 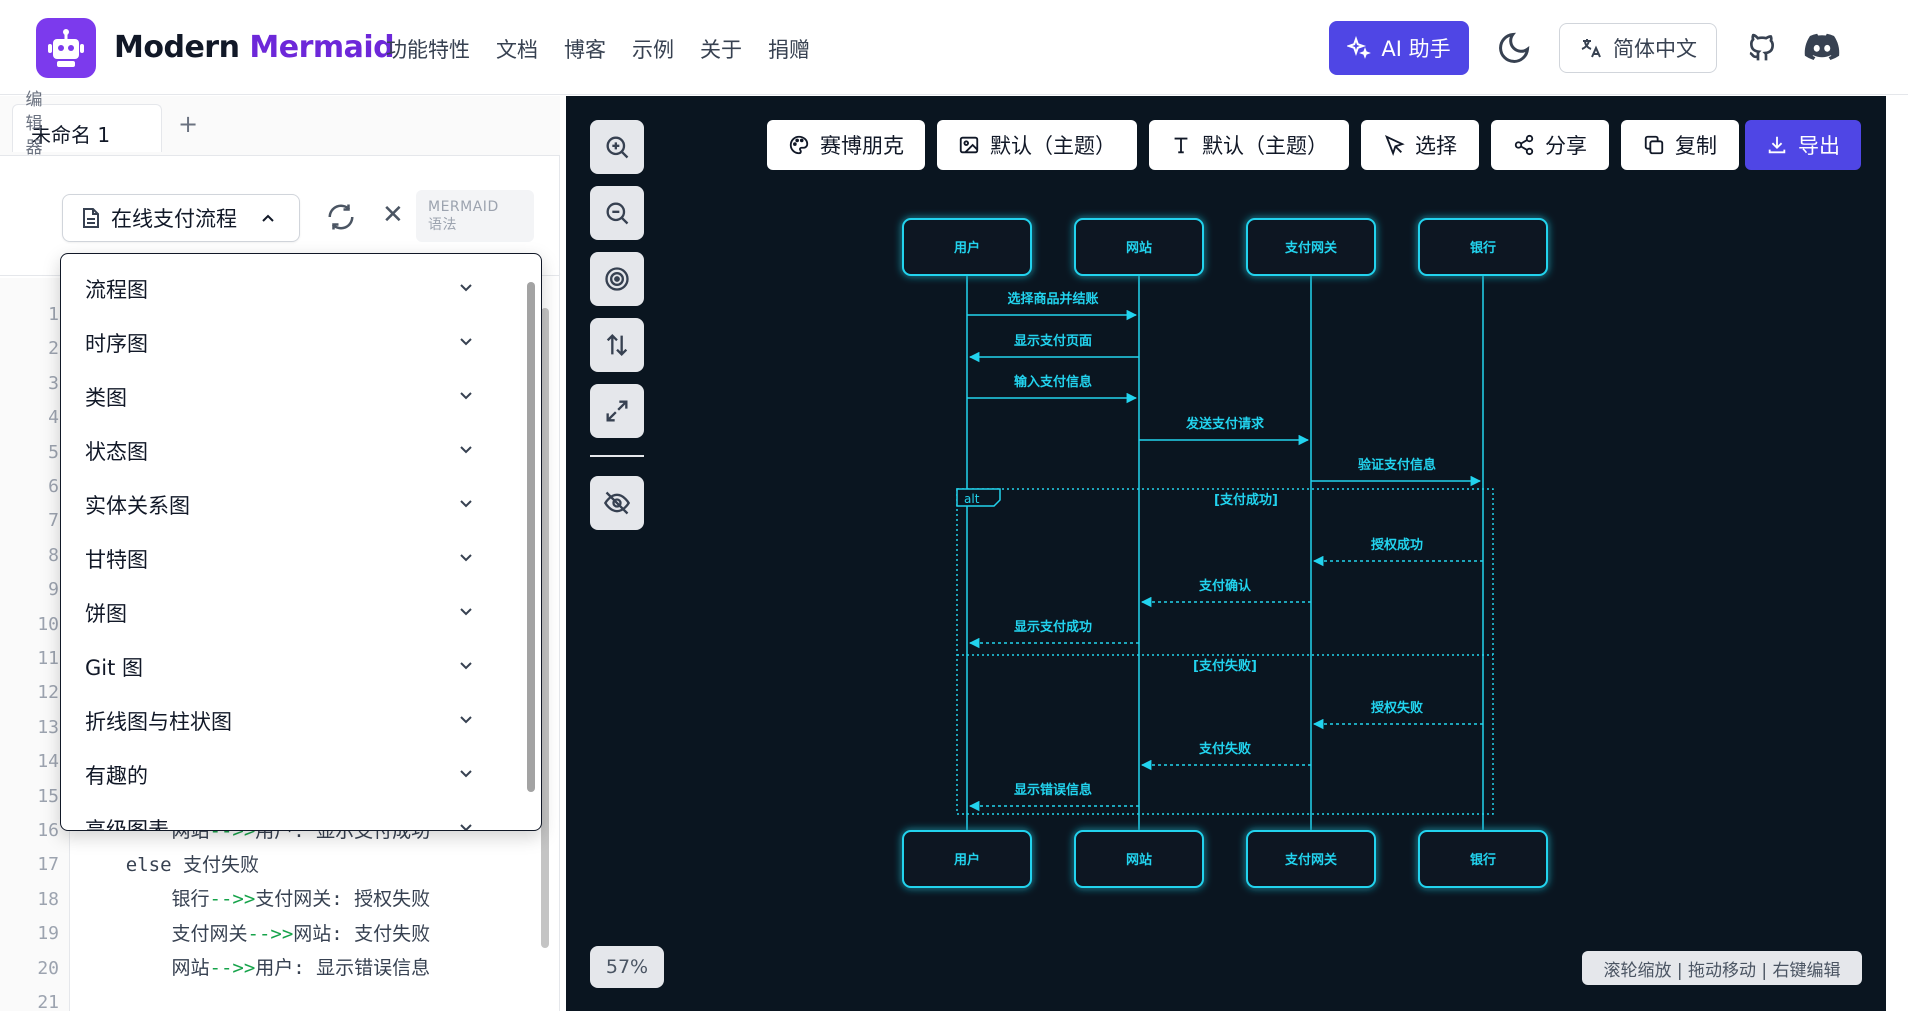 What do you see at coordinates (972, 499) in the screenshot?
I see `alt-tag-label: alt` at bounding box center [972, 499].